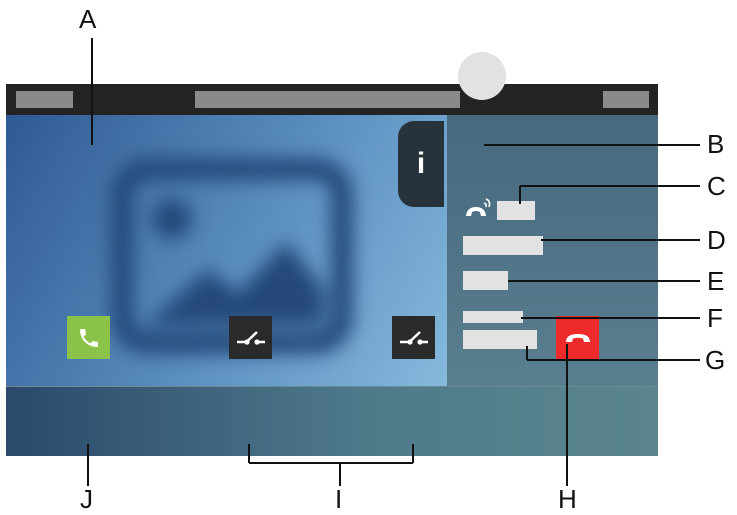 The image size is (737, 515). Describe the element at coordinates (716, 240) in the screenshot. I see `callout-label-d: D` at that location.